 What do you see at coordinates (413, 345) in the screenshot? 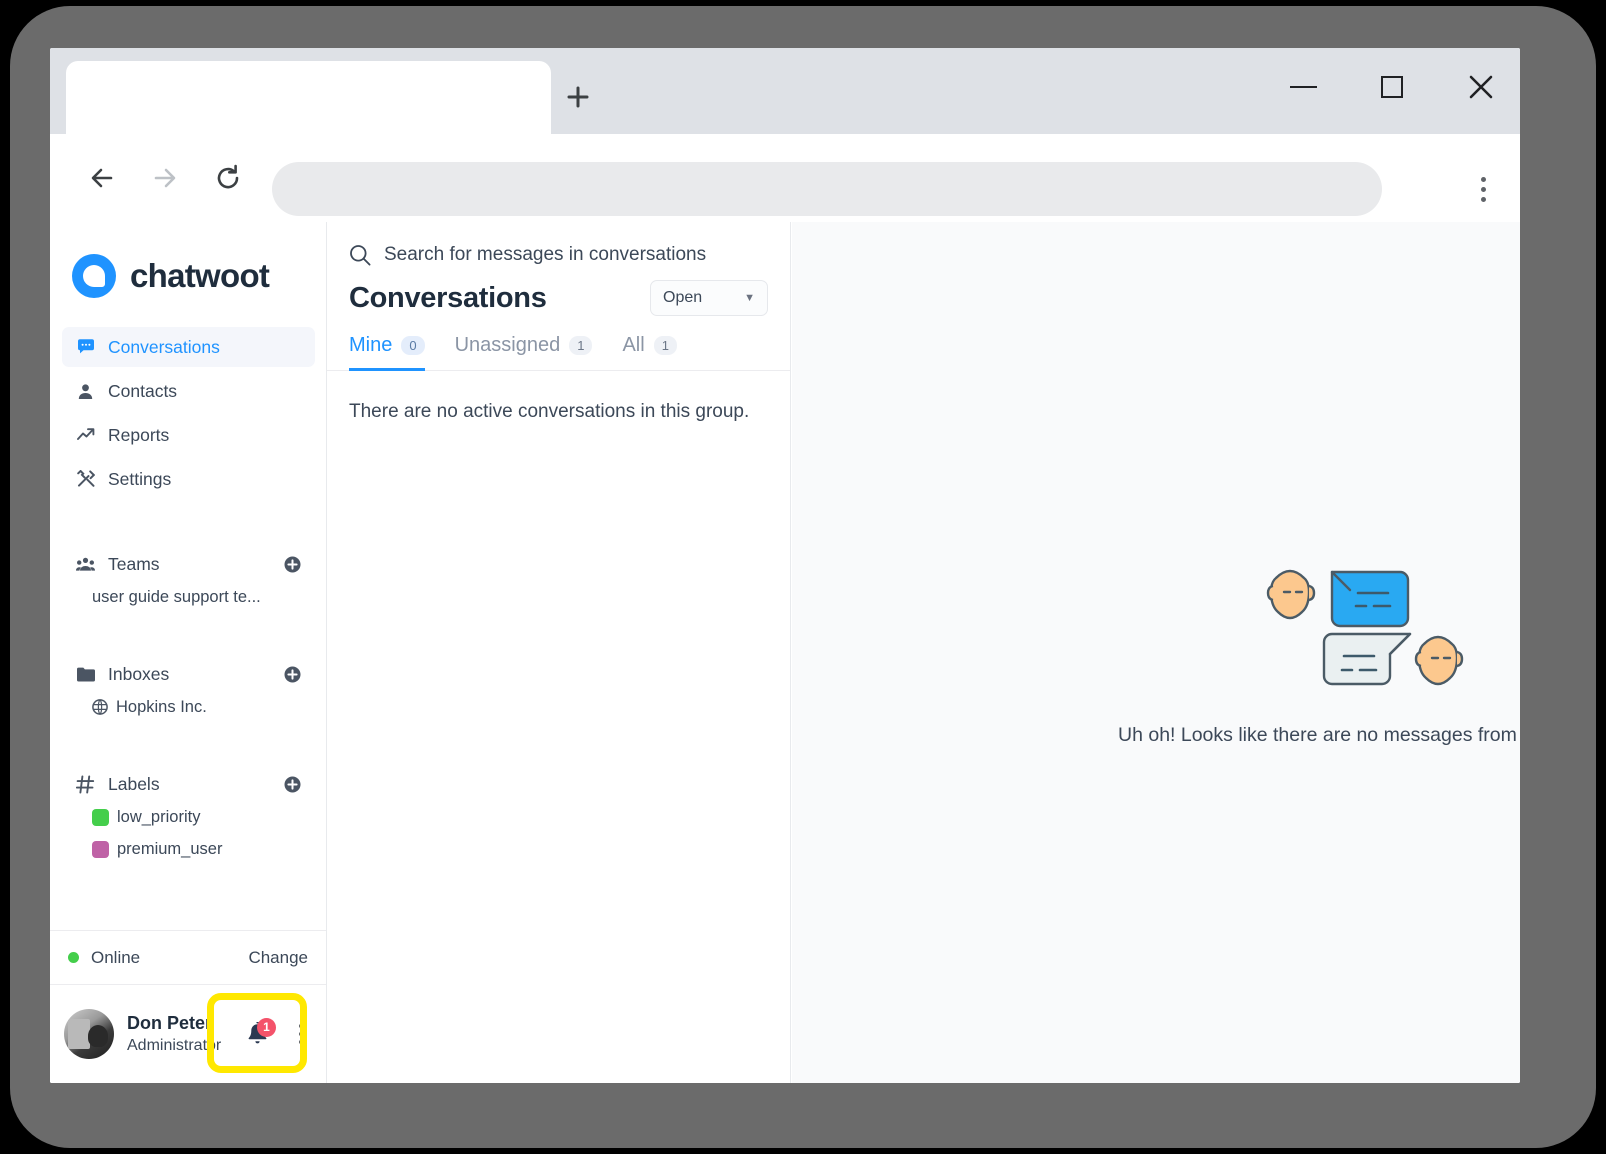
I see `tab-count: 0` at bounding box center [413, 345].